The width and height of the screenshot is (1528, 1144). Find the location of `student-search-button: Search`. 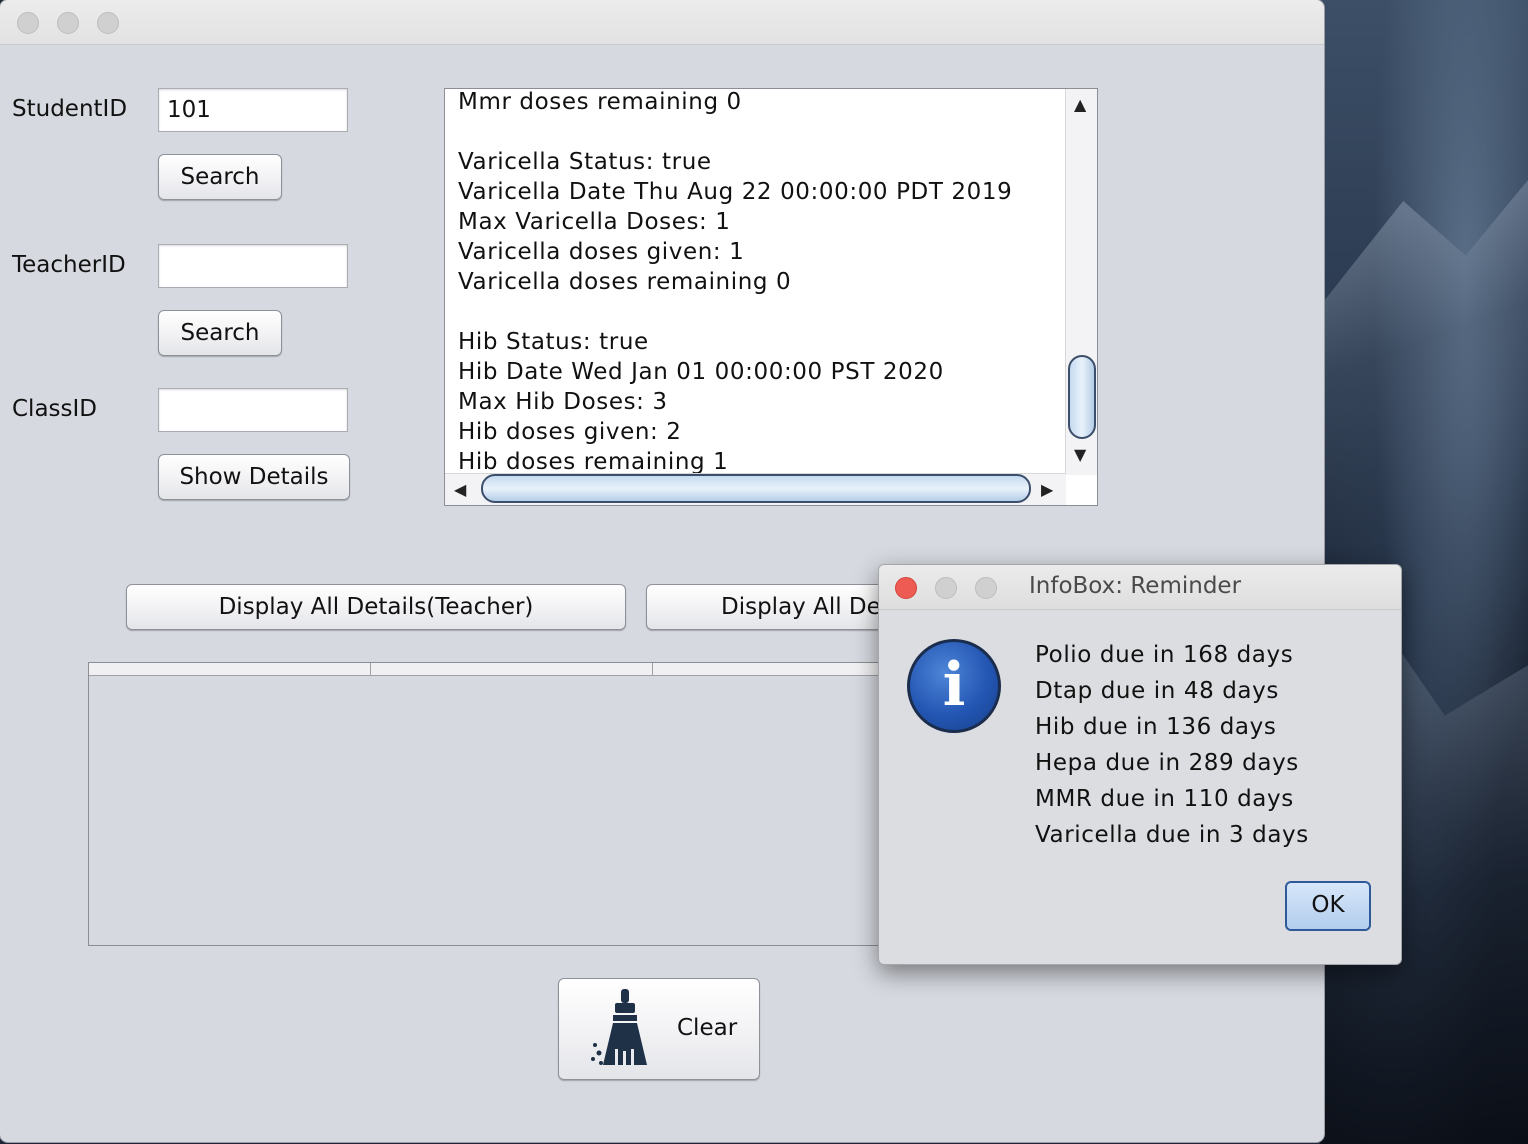

student-search-button: Search is located at coordinates (220, 177).